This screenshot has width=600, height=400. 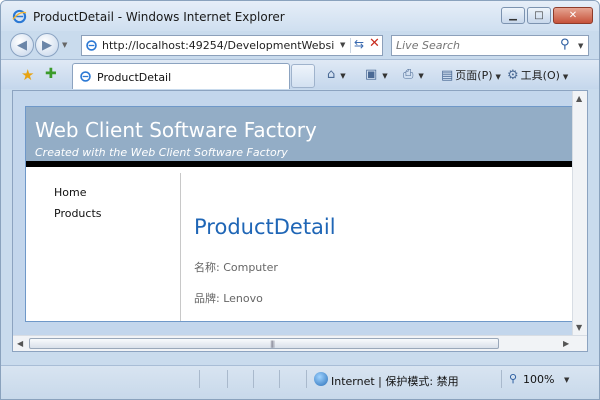 I want to click on search-box: ⚲ ▼, so click(x=490, y=45).